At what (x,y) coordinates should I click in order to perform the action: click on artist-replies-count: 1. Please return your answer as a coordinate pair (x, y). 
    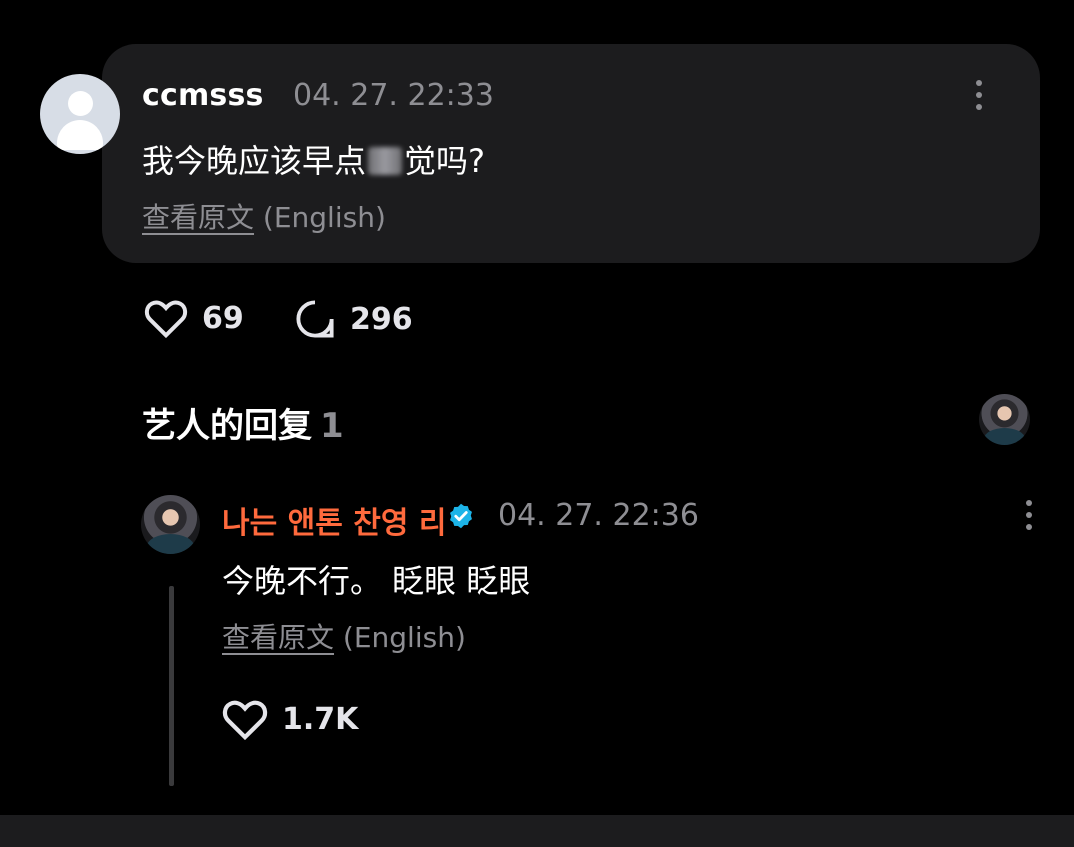
    Looking at the image, I should click on (332, 426).